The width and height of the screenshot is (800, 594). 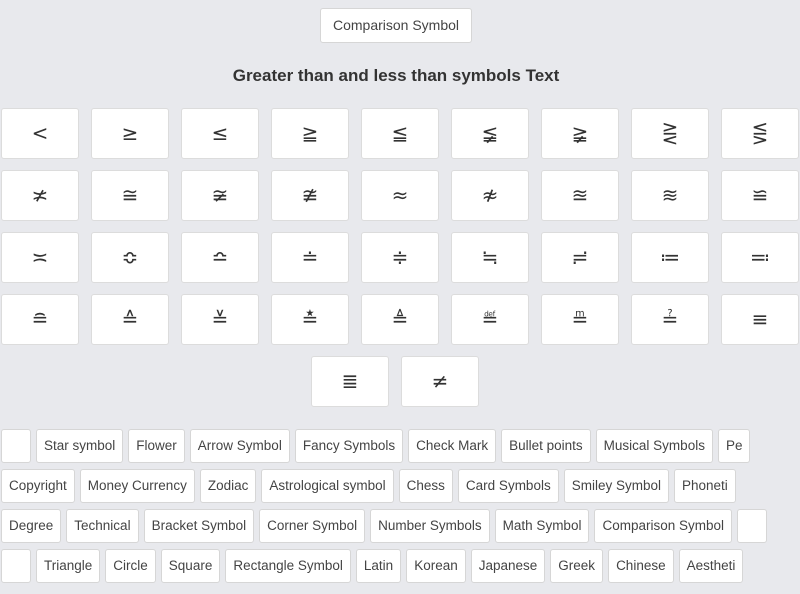 What do you see at coordinates (641, 566) in the screenshot?
I see `category-tag: Chinese` at bounding box center [641, 566].